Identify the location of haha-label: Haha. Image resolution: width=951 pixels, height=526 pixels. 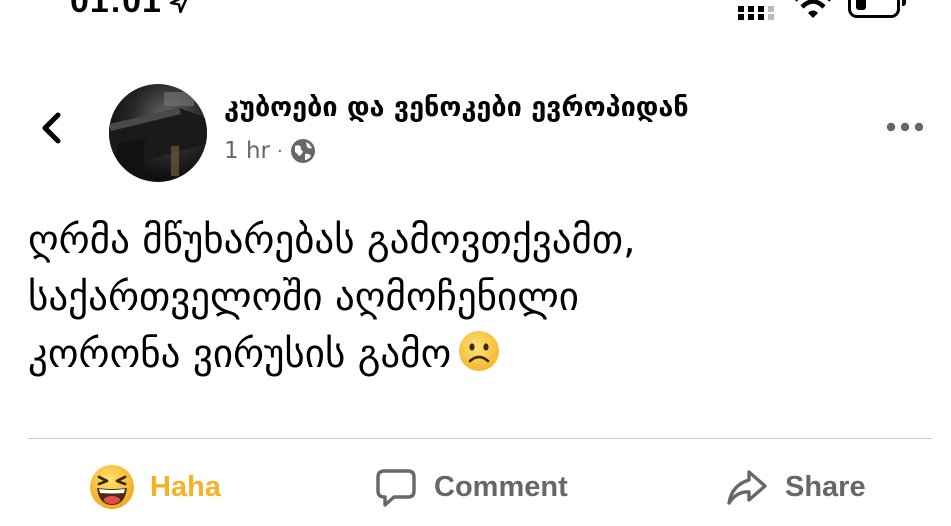
(185, 486).